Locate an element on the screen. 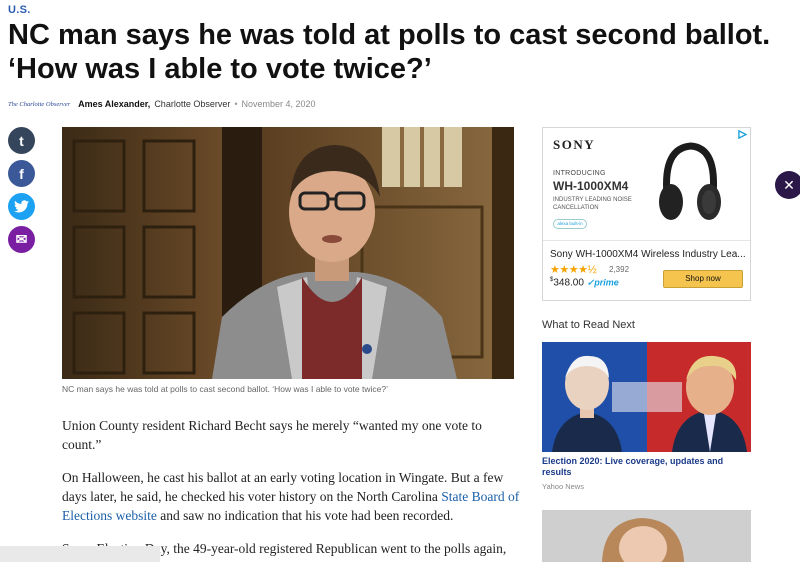 The height and width of the screenshot is (562, 800). second-card-image is located at coordinates (646, 536).